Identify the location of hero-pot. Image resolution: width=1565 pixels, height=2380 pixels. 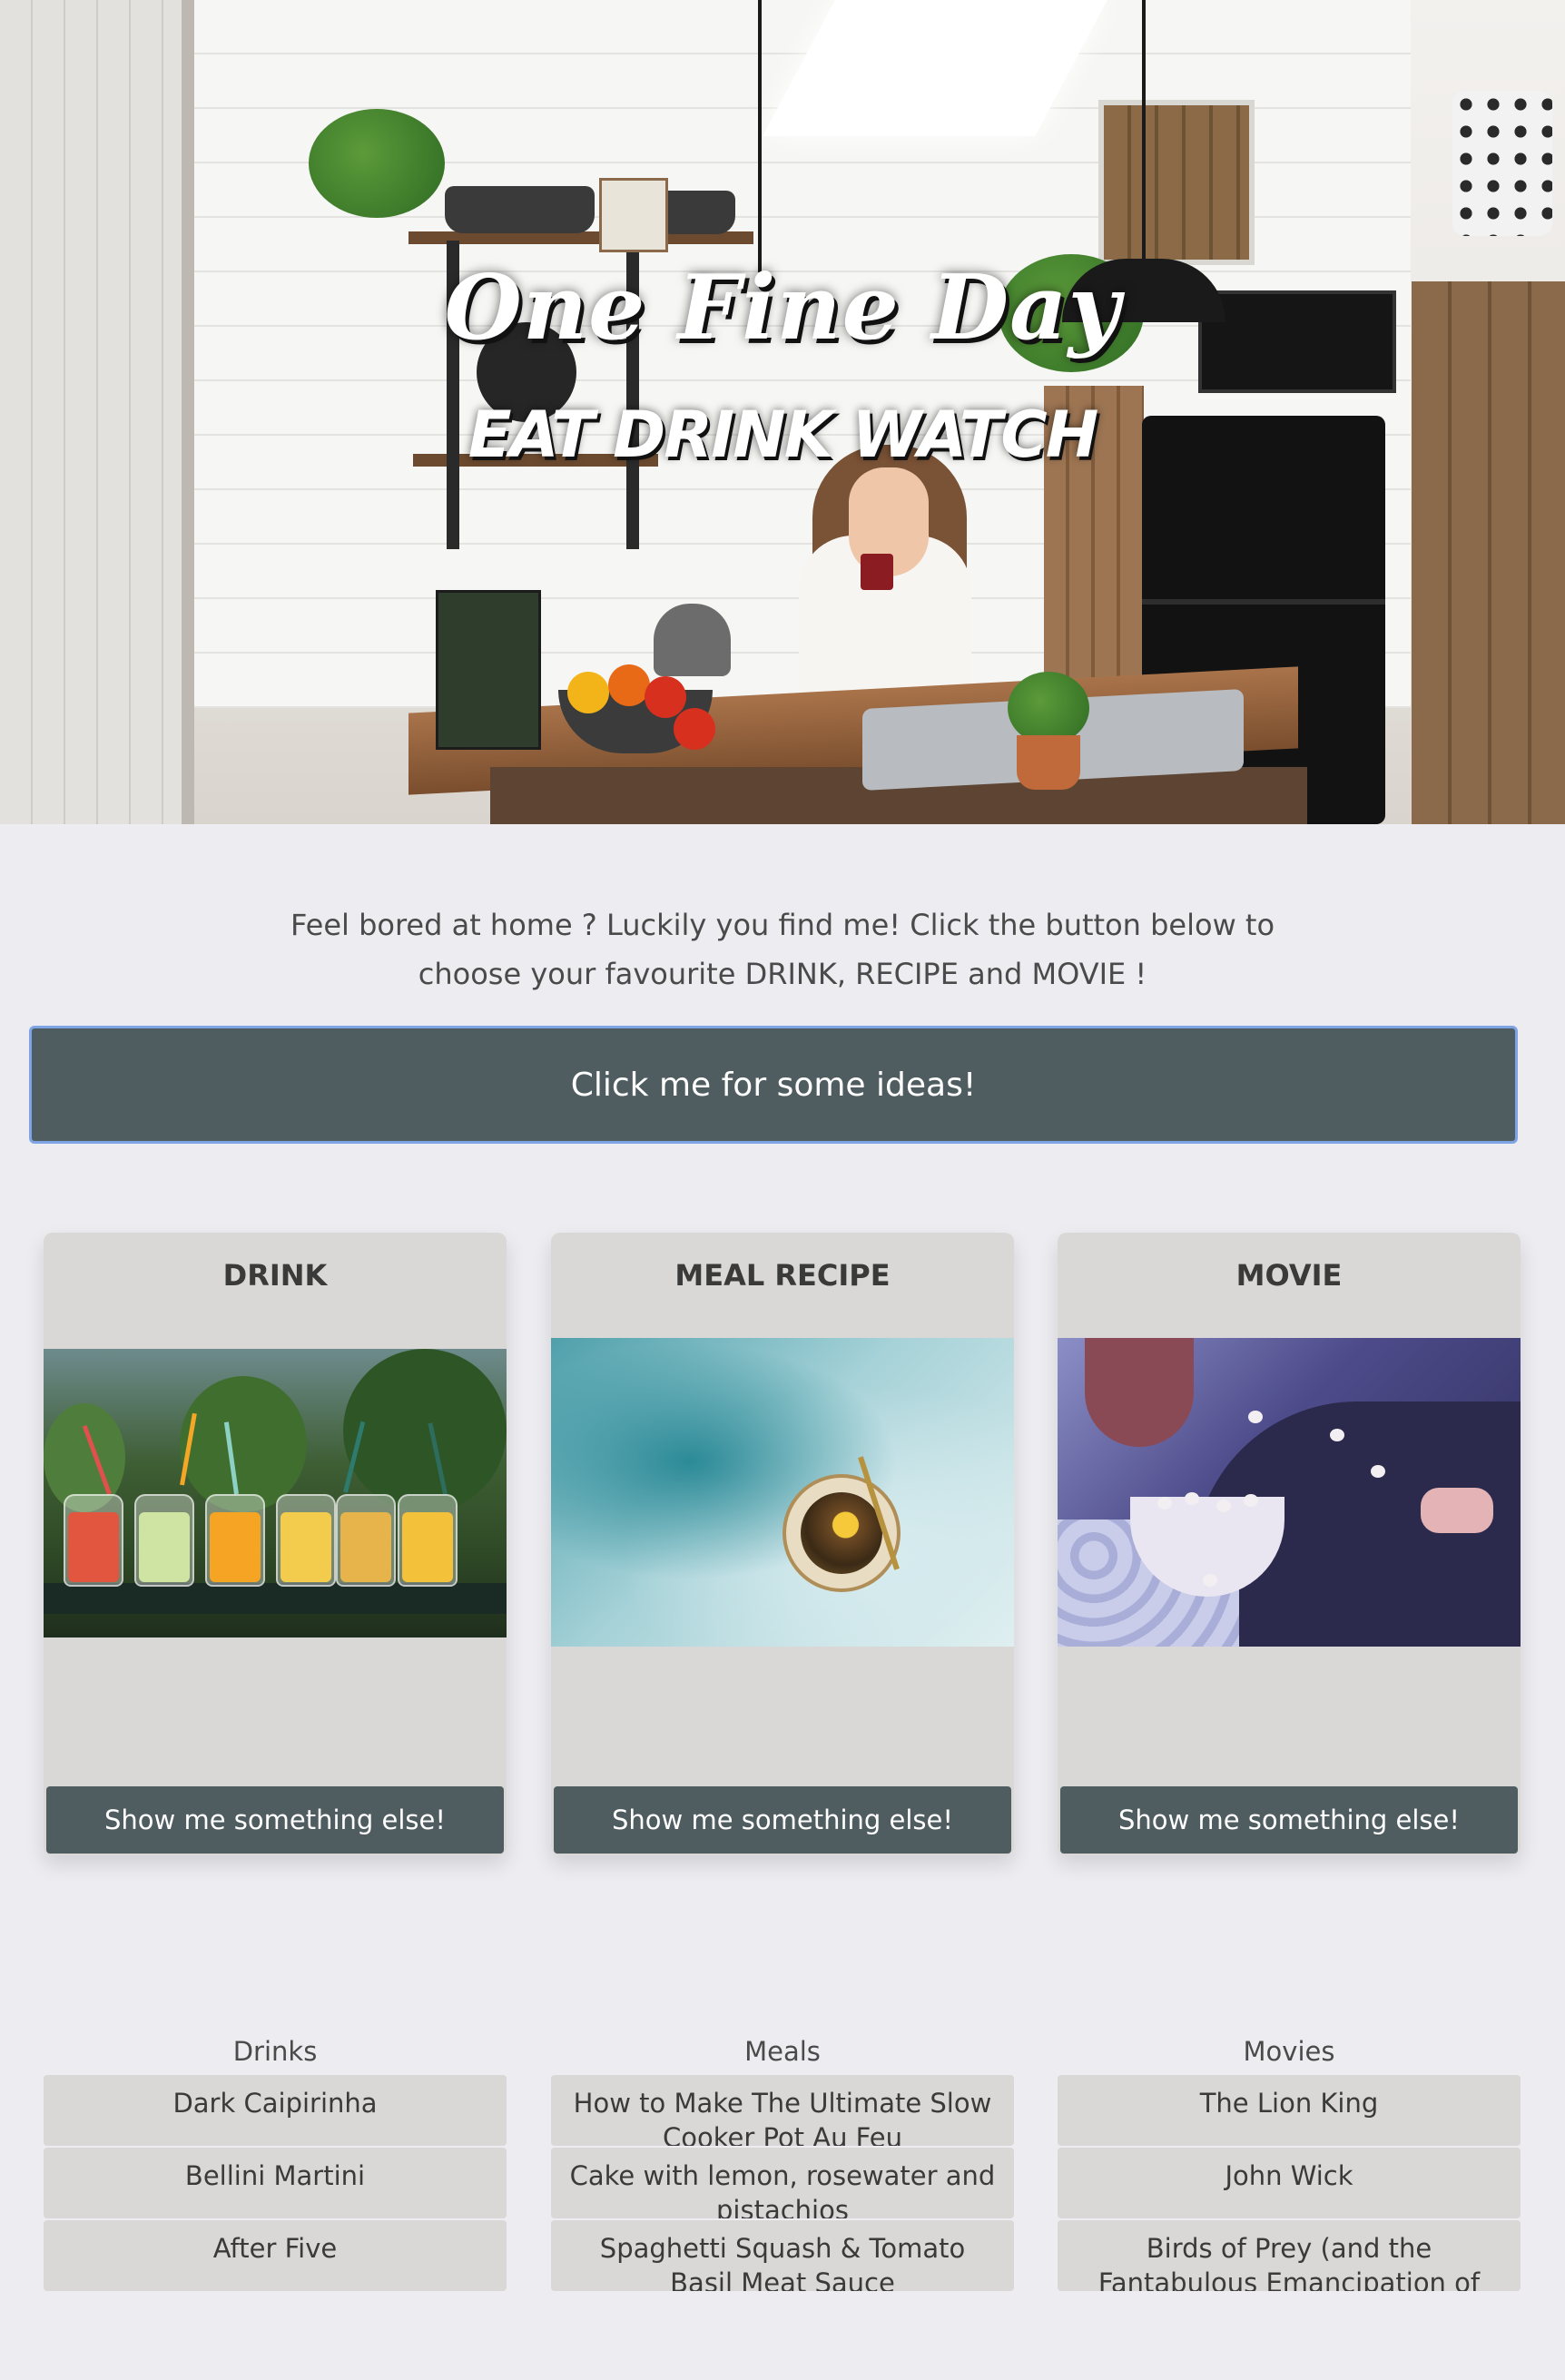
(520, 209).